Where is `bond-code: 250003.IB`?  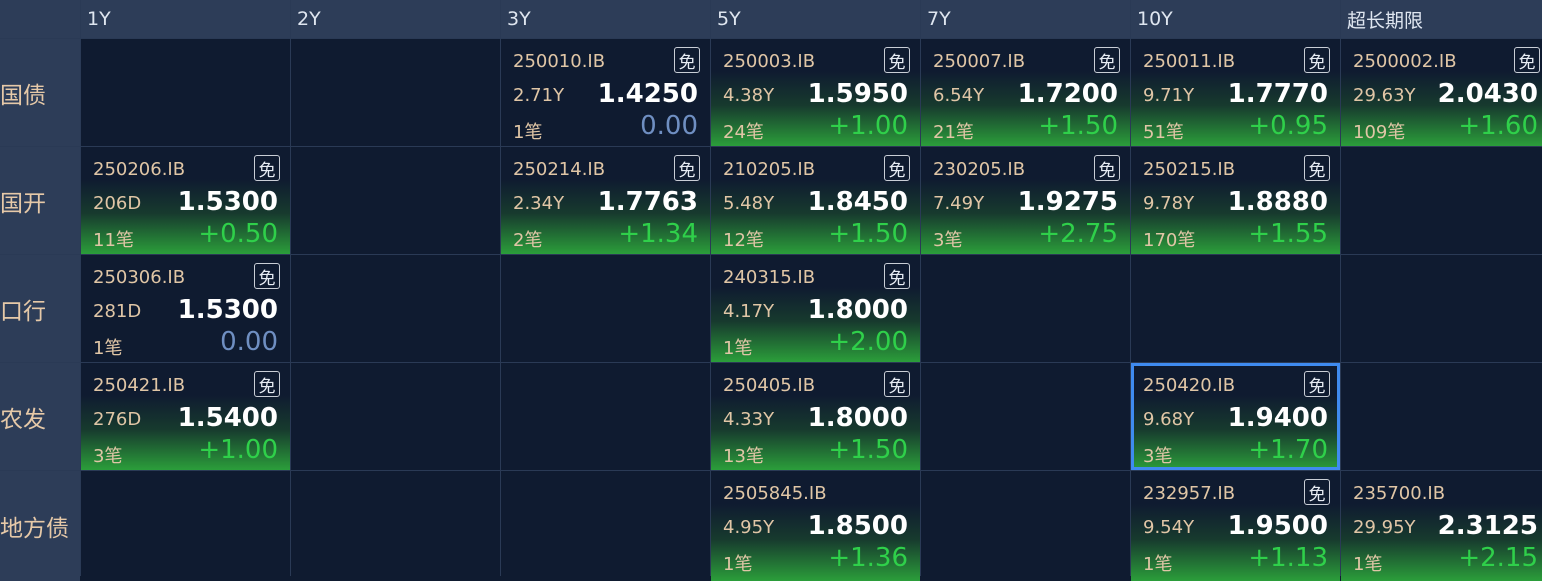
bond-code: 250003.IB is located at coordinates (769, 61).